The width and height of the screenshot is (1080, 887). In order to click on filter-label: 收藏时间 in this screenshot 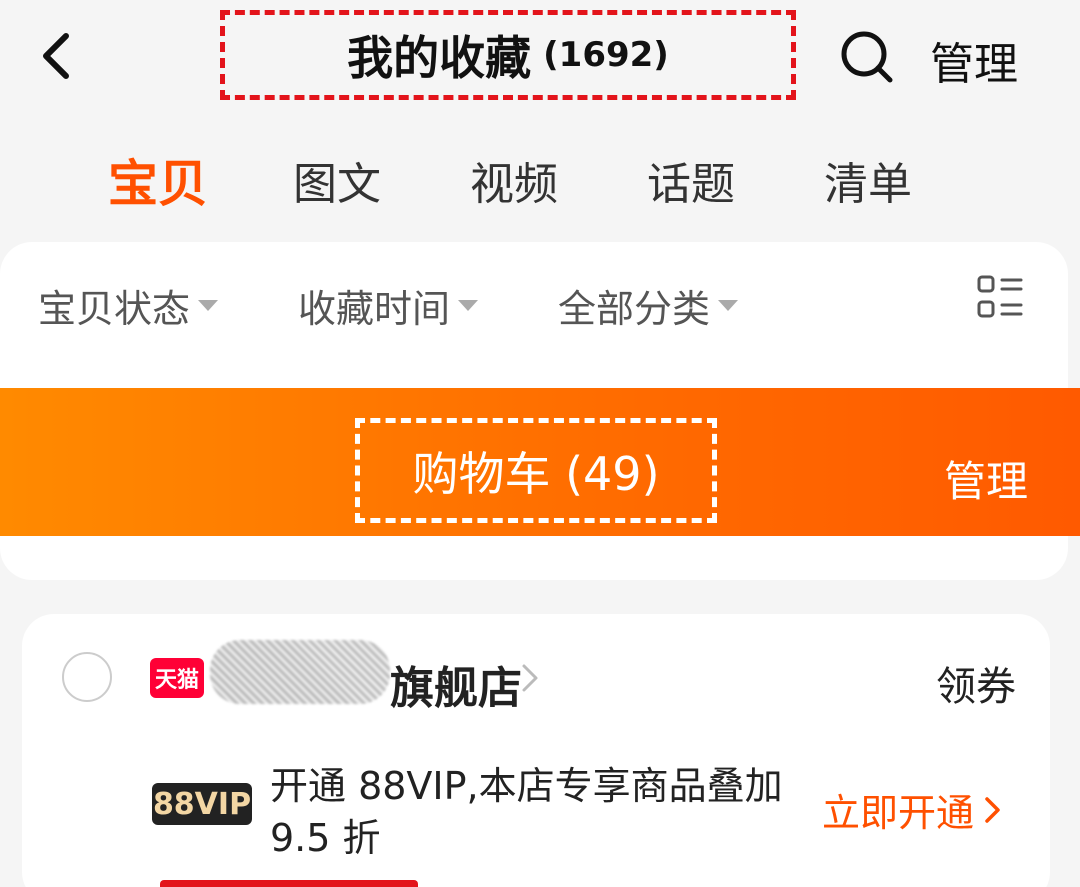, I will do `click(374, 309)`.